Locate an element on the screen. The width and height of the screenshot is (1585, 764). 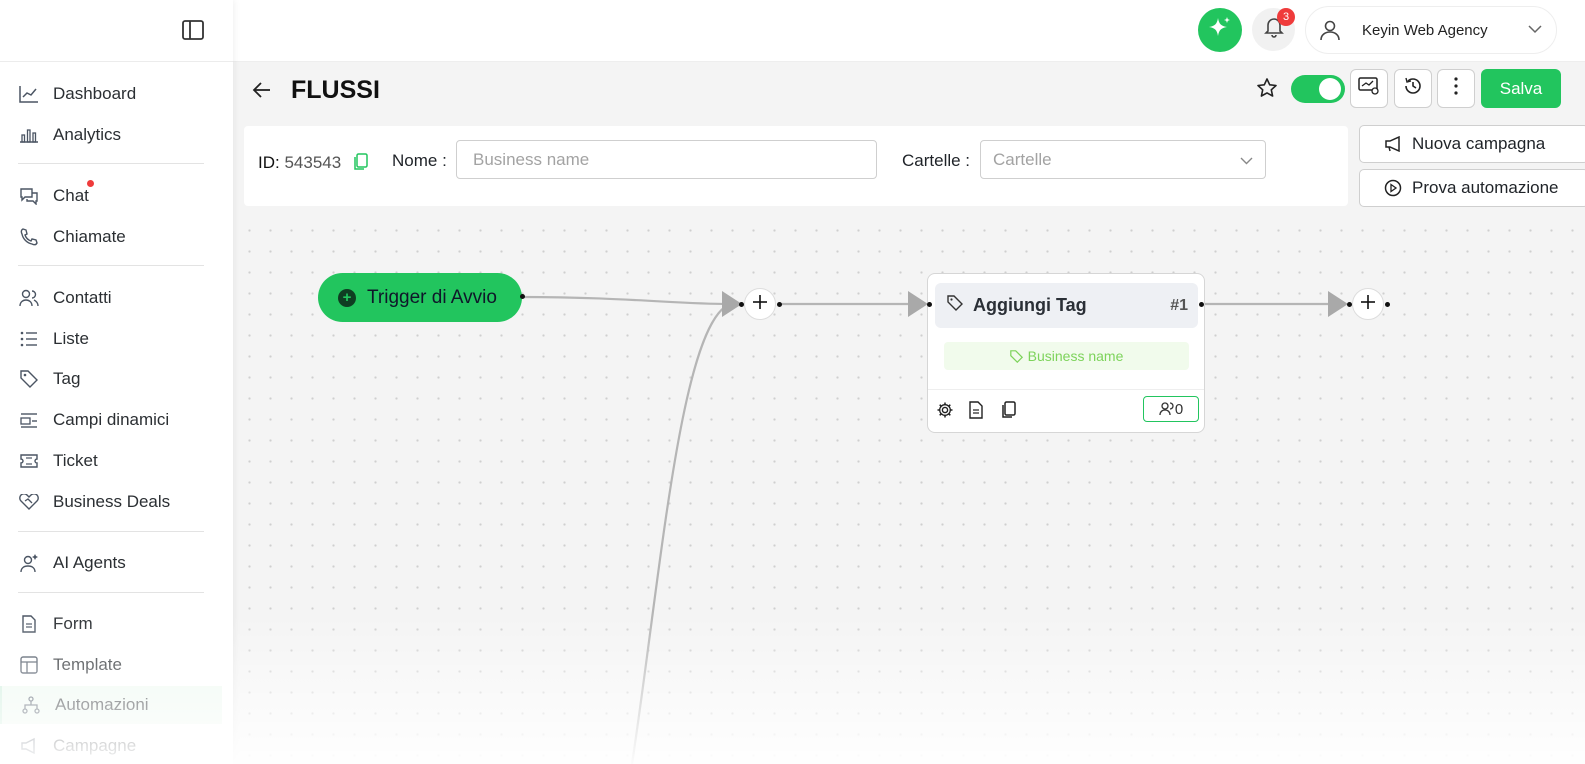
sidebar-item-label: Chiamate is located at coordinates (89, 236).